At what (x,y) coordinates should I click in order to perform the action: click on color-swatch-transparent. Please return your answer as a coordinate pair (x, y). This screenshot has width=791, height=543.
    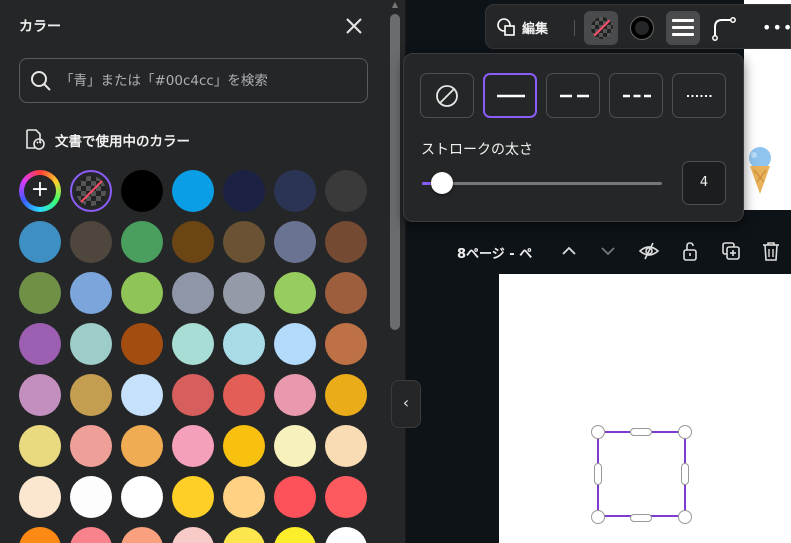
    Looking at the image, I should click on (91, 191).